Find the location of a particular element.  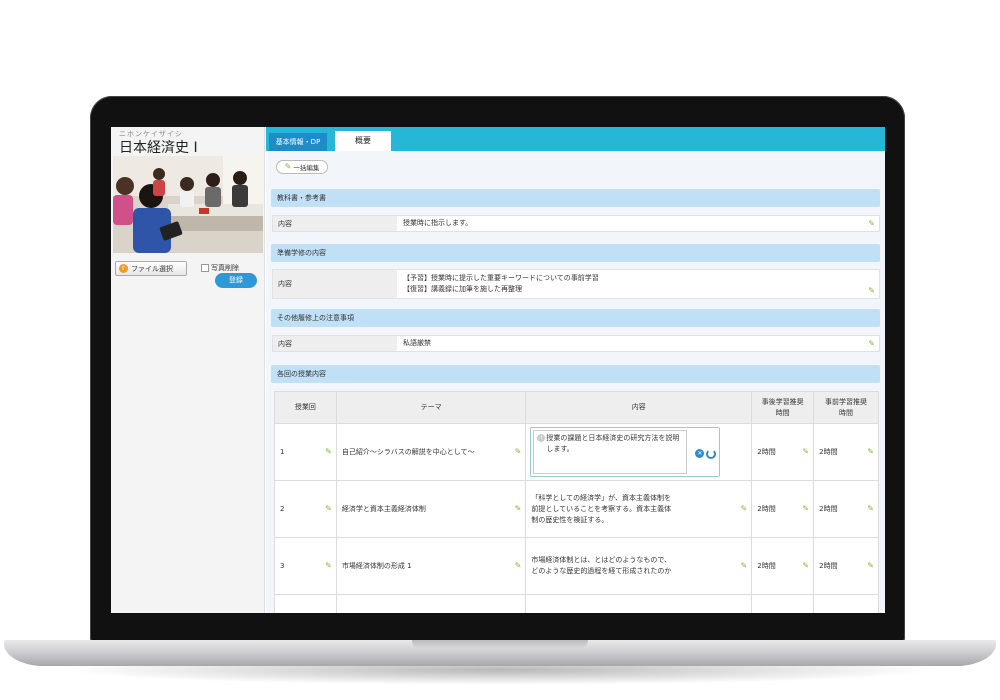

edit-textbook-icon: ✎ is located at coordinates (871, 224).